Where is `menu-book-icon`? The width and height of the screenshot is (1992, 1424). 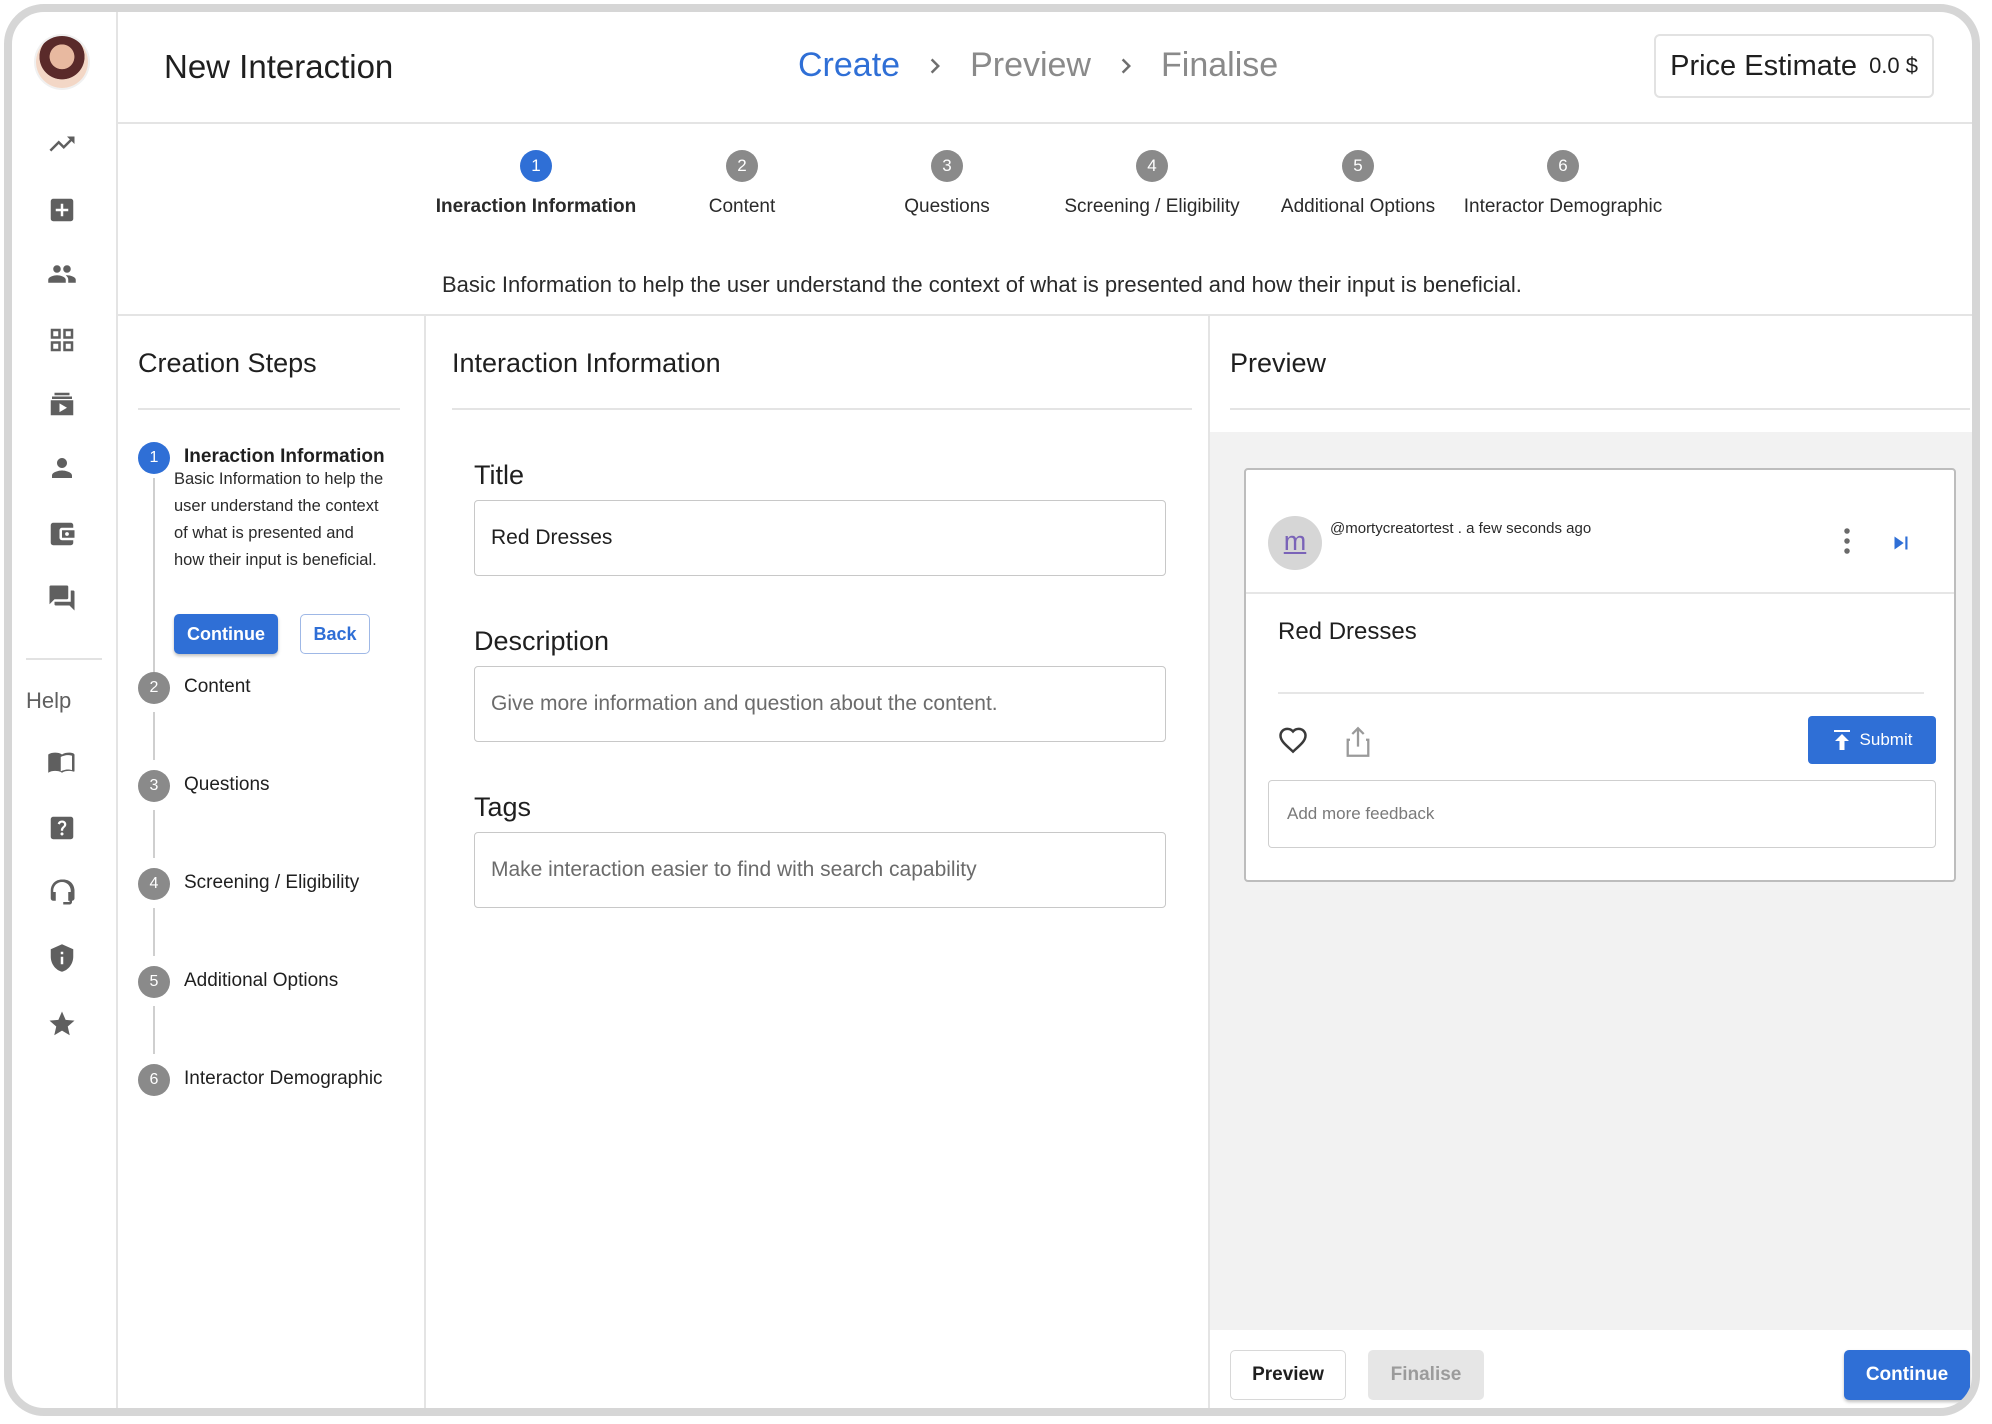 menu-book-icon is located at coordinates (62, 762).